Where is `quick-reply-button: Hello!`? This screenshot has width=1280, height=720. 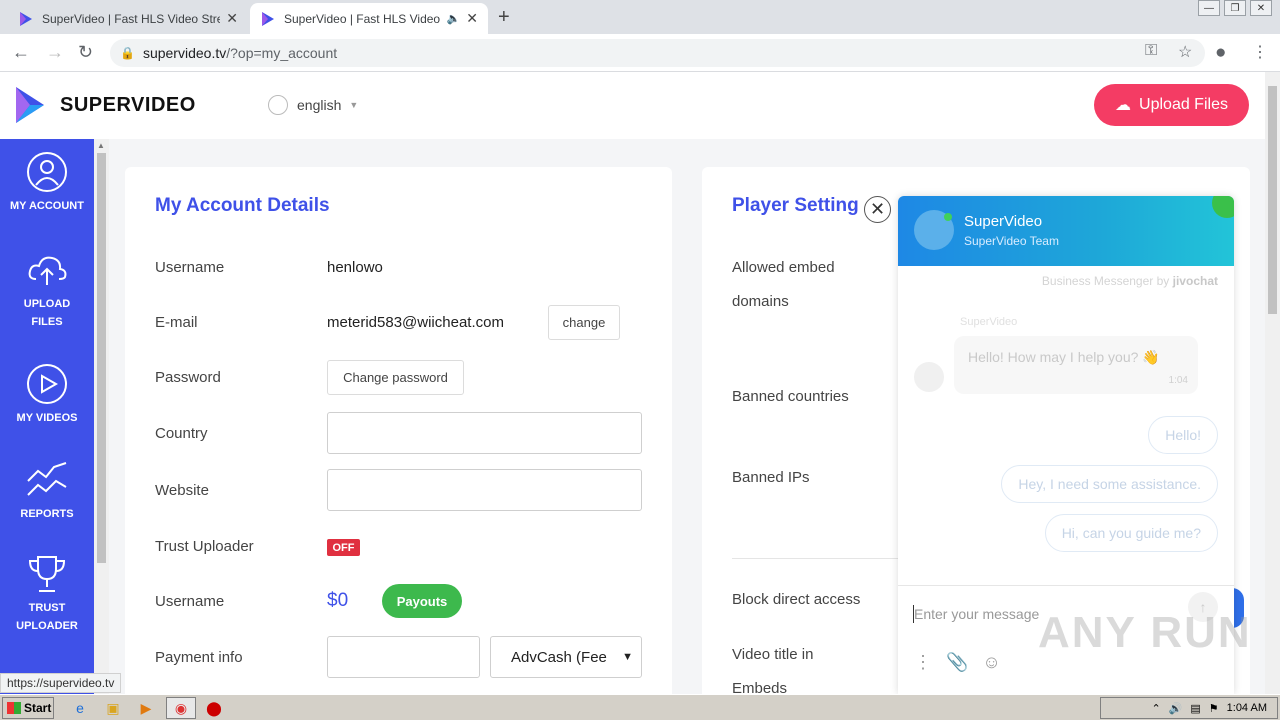 quick-reply-button: Hello! is located at coordinates (1183, 435).